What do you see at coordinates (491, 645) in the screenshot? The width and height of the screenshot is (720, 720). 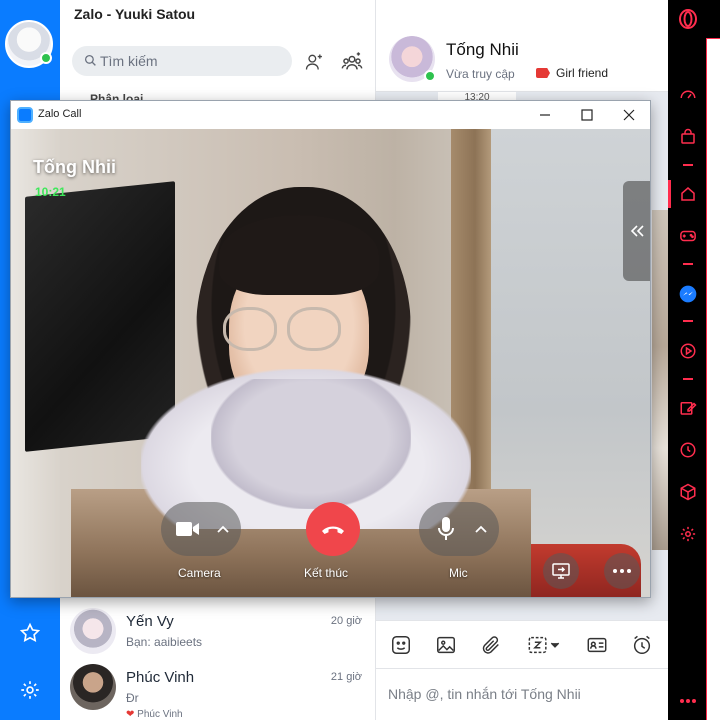 I see `attachment-icon` at bounding box center [491, 645].